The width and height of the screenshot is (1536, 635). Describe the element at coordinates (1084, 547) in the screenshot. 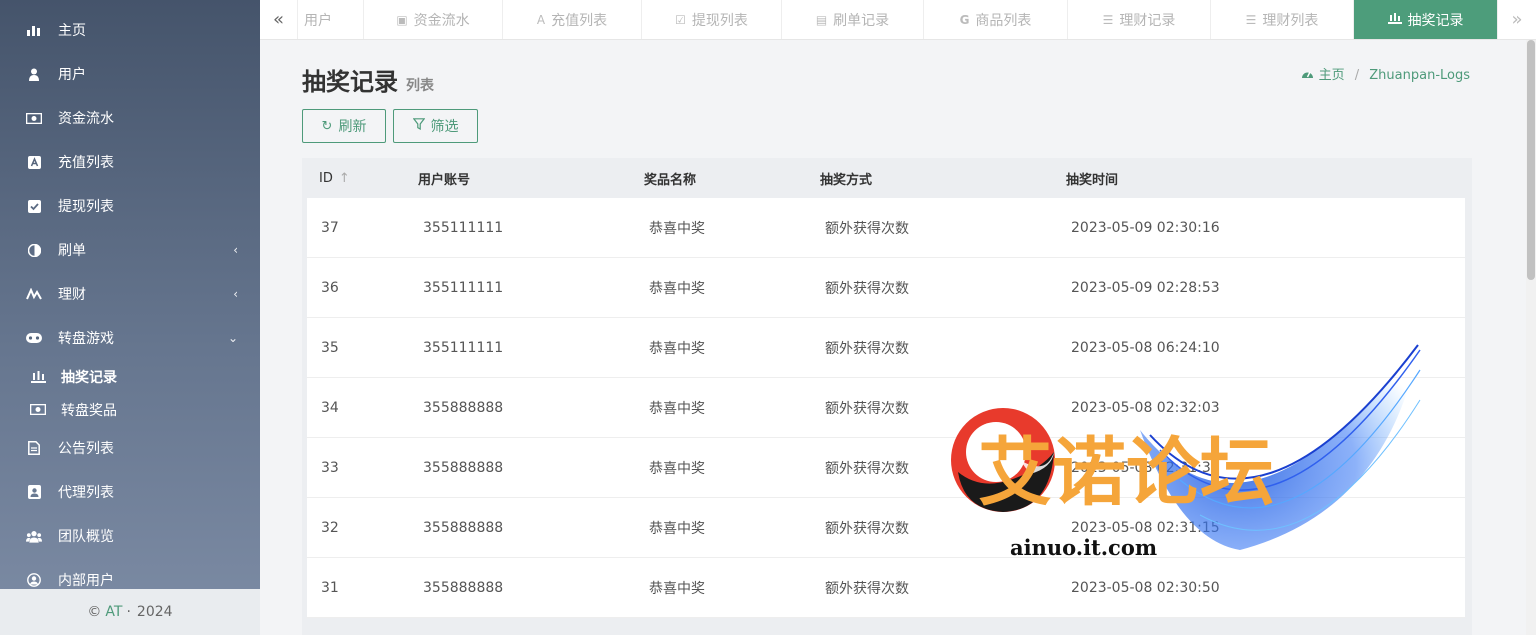

I see `watermark-url: ainuo.it.com` at that location.